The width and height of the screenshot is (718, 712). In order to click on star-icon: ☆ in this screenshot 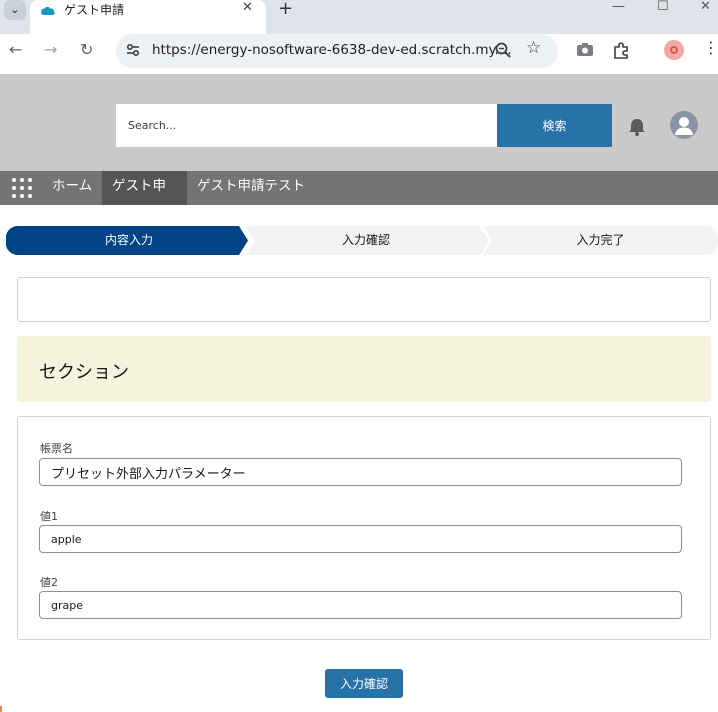, I will do `click(533, 48)`.